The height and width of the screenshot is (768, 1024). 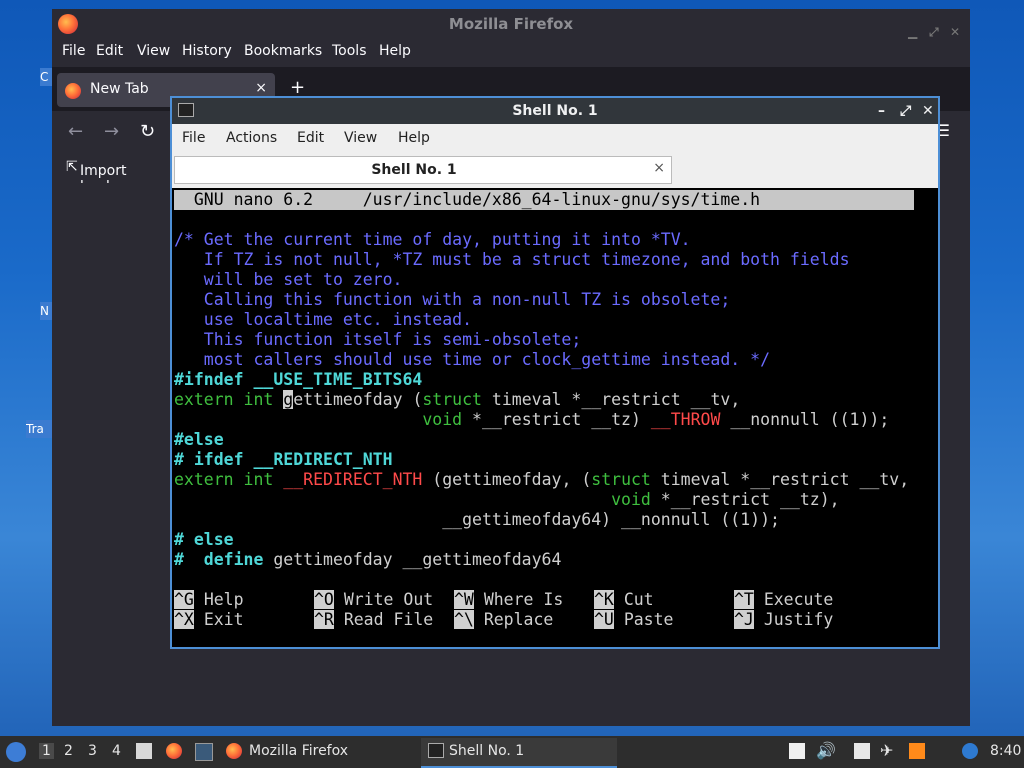 What do you see at coordinates (917, 751) in the screenshot?
I see `update-icon` at bounding box center [917, 751].